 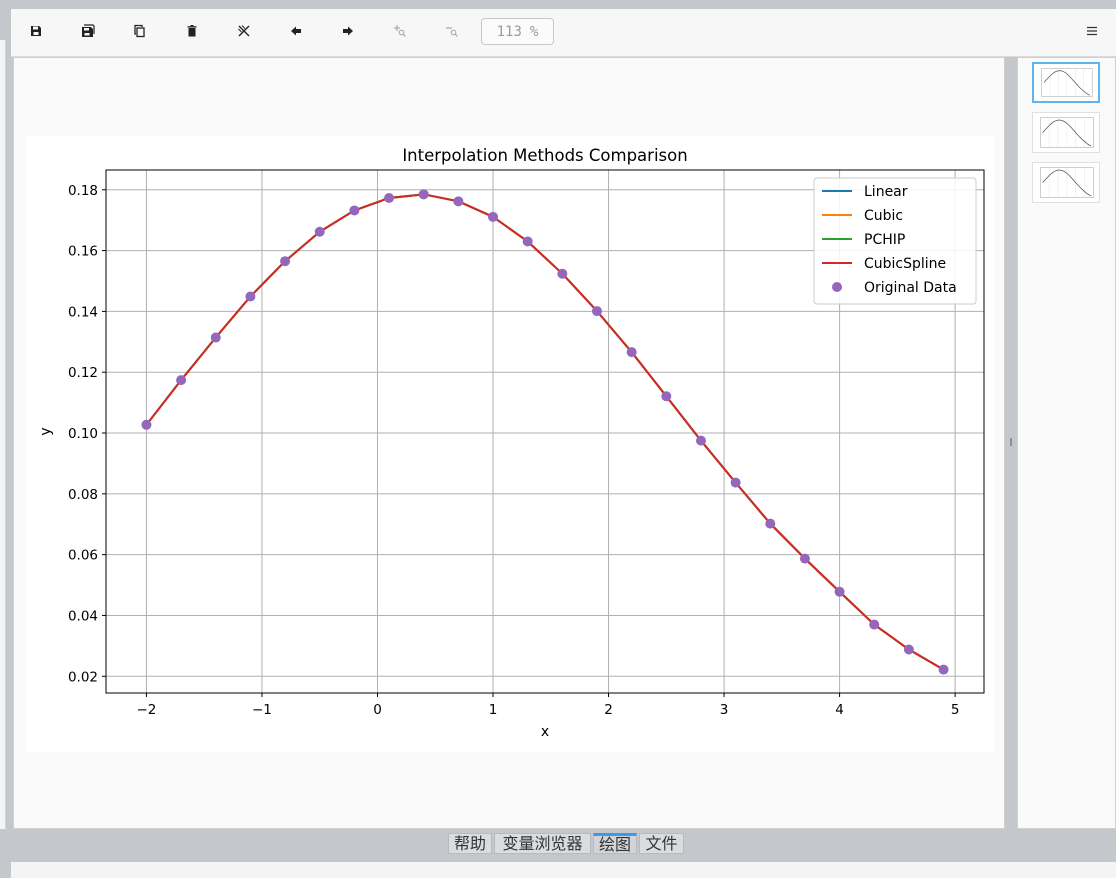 I want to click on options-menu-button, so click(x=1092, y=31).